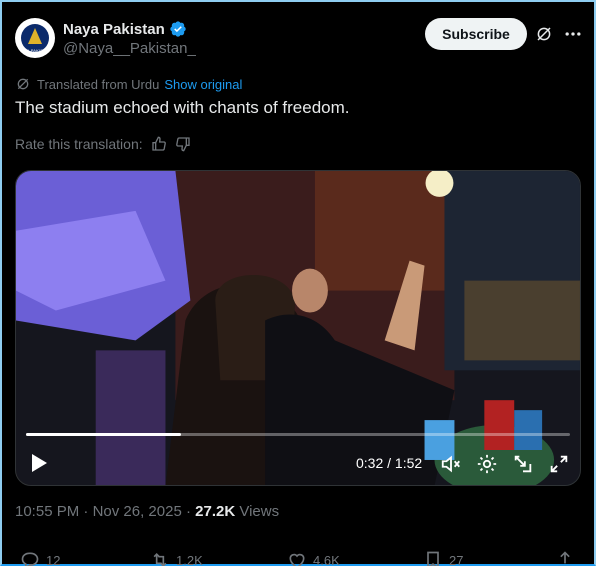 This screenshot has height=566, width=596. I want to click on heart-icon, so click(297, 559).